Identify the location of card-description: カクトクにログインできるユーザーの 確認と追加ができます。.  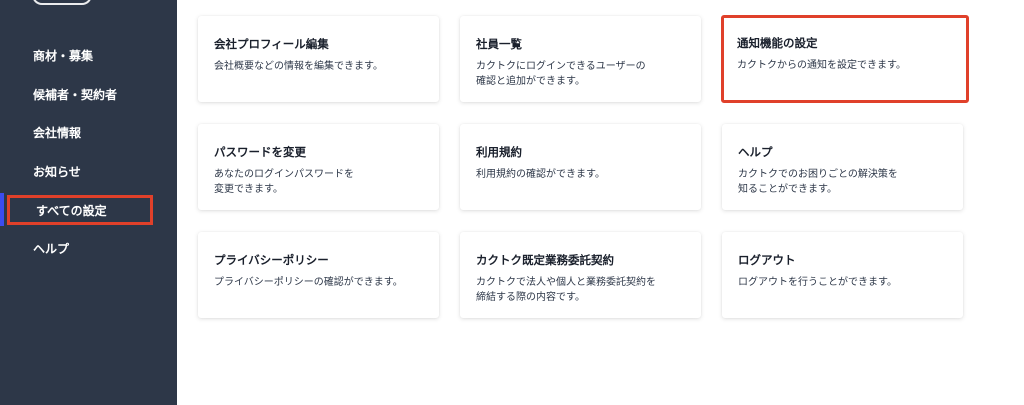
(561, 74).